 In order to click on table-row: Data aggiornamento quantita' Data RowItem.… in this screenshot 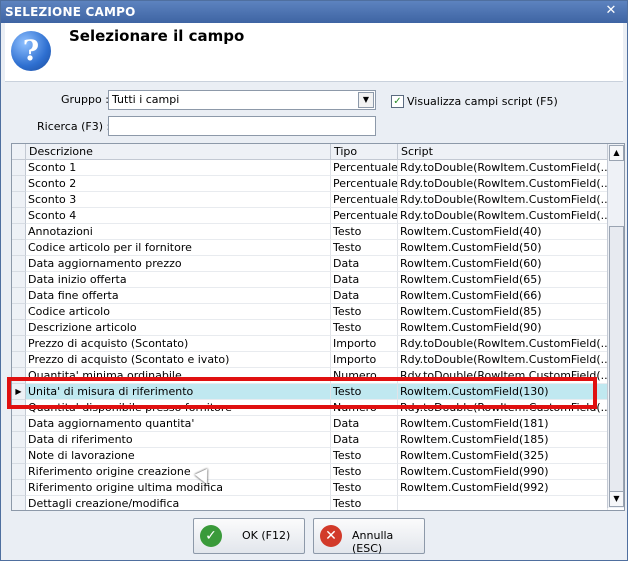, I will do `click(310, 424)`.